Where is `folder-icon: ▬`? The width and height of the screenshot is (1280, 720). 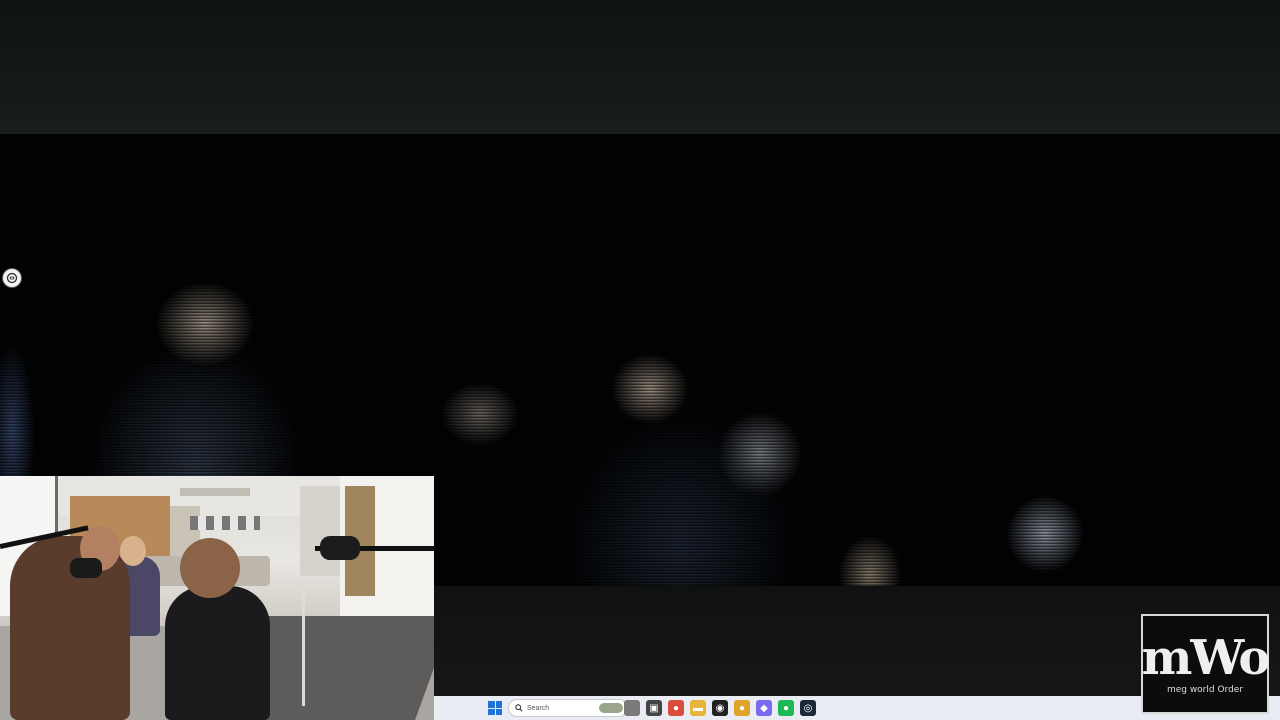
folder-icon: ▬ is located at coordinates (698, 708).